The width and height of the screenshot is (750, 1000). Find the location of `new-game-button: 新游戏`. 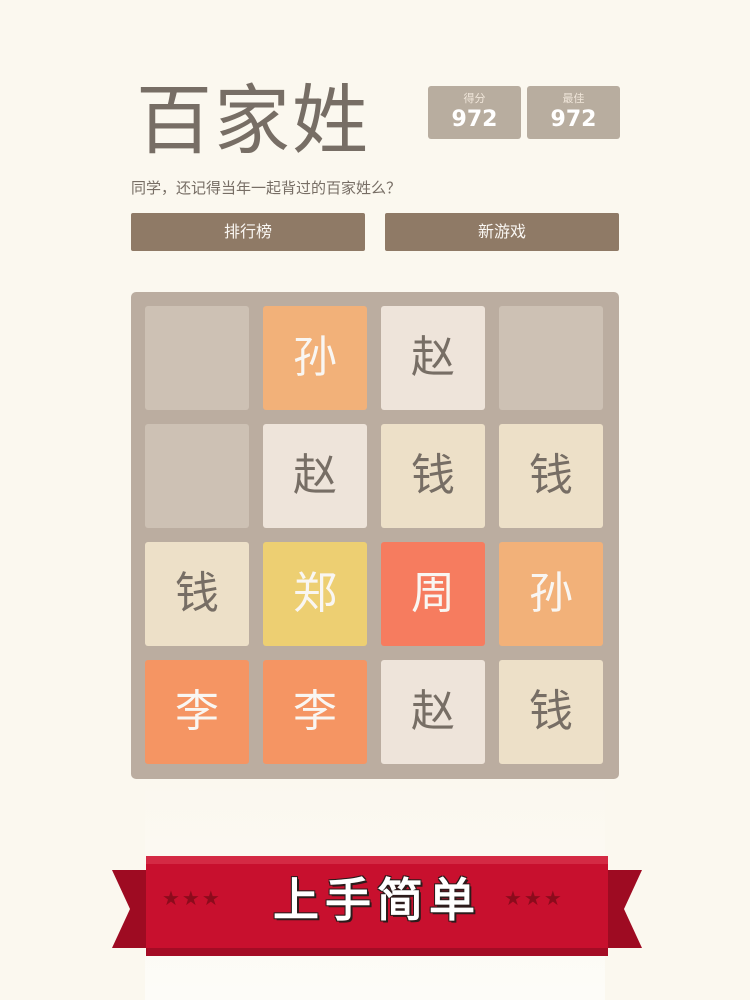

new-game-button: 新游戏 is located at coordinates (502, 232).